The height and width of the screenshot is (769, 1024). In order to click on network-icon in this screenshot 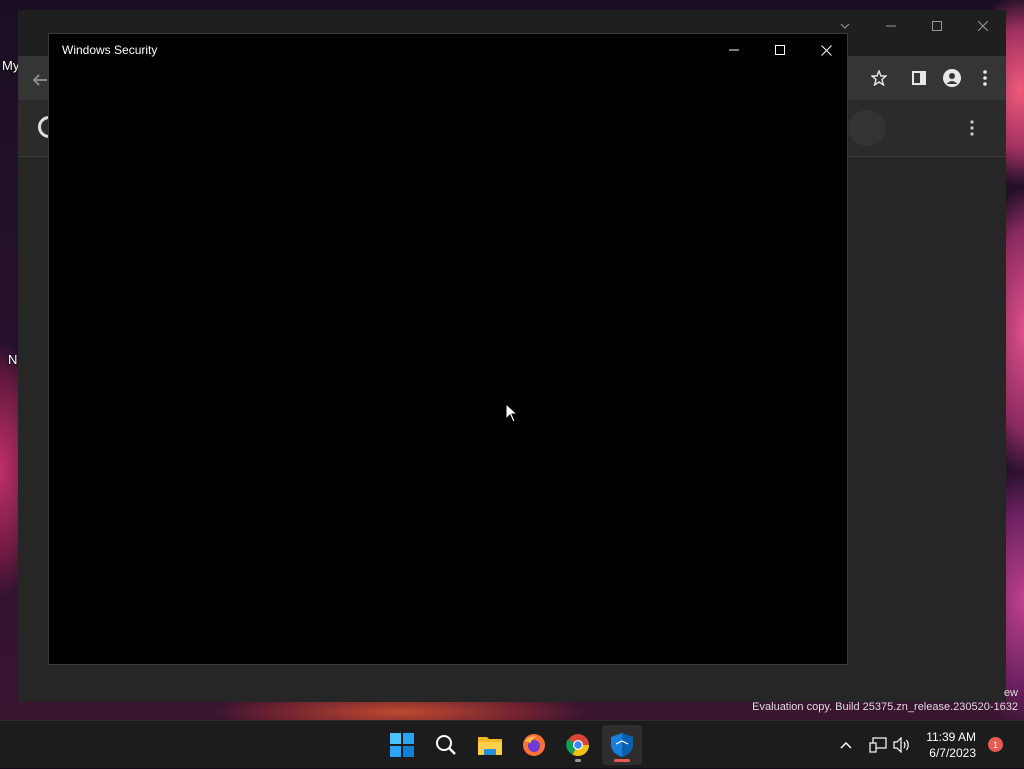, I will do `click(878, 745)`.